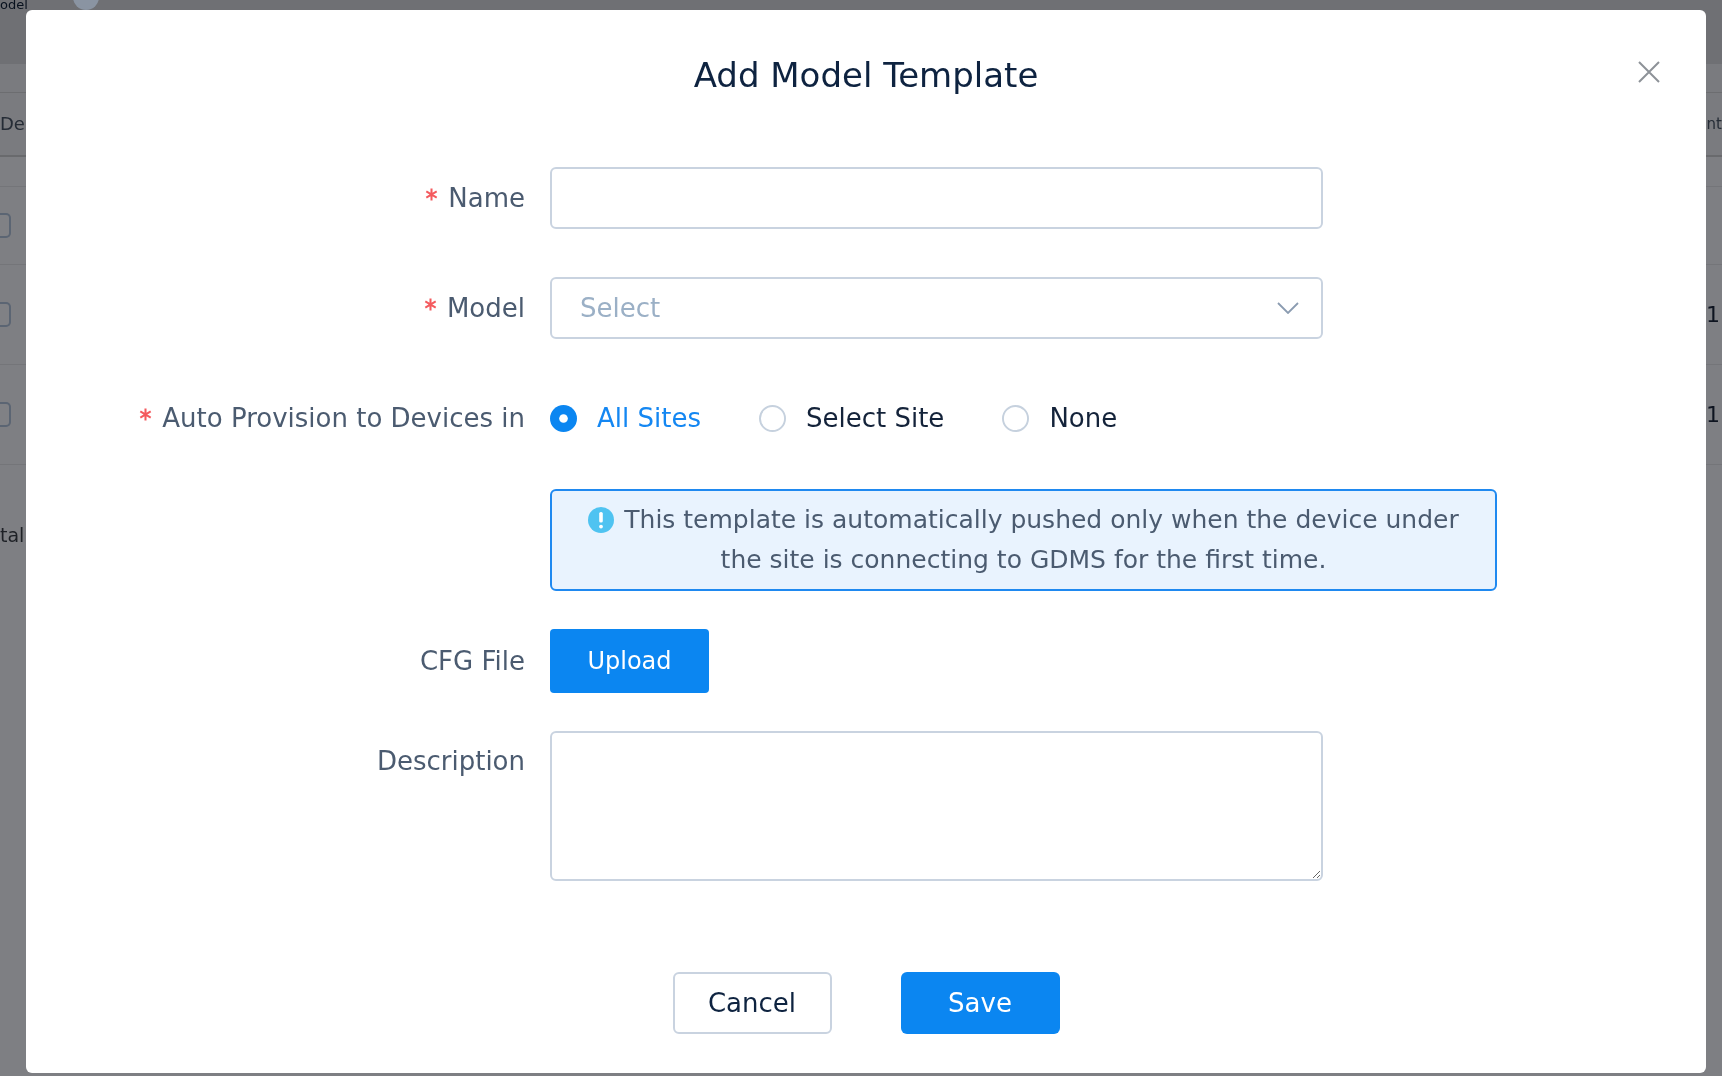  Describe the element at coordinates (485, 308) in the screenshot. I see `field-label: Model` at that location.